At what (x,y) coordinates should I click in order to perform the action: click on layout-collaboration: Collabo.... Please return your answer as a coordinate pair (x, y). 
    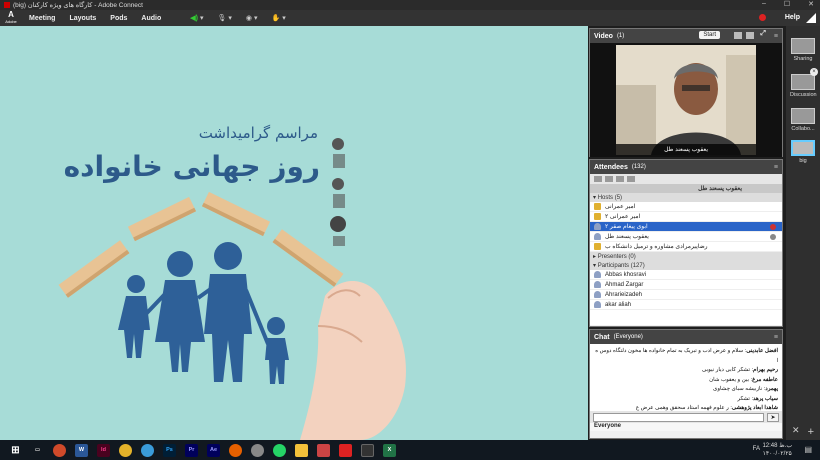
    Looking at the image, I should click on (803, 120).